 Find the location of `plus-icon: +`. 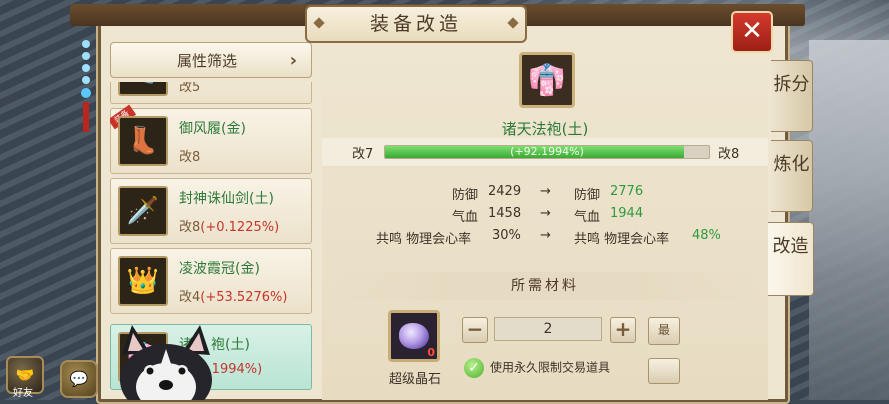

plus-icon: + is located at coordinates (623, 329).